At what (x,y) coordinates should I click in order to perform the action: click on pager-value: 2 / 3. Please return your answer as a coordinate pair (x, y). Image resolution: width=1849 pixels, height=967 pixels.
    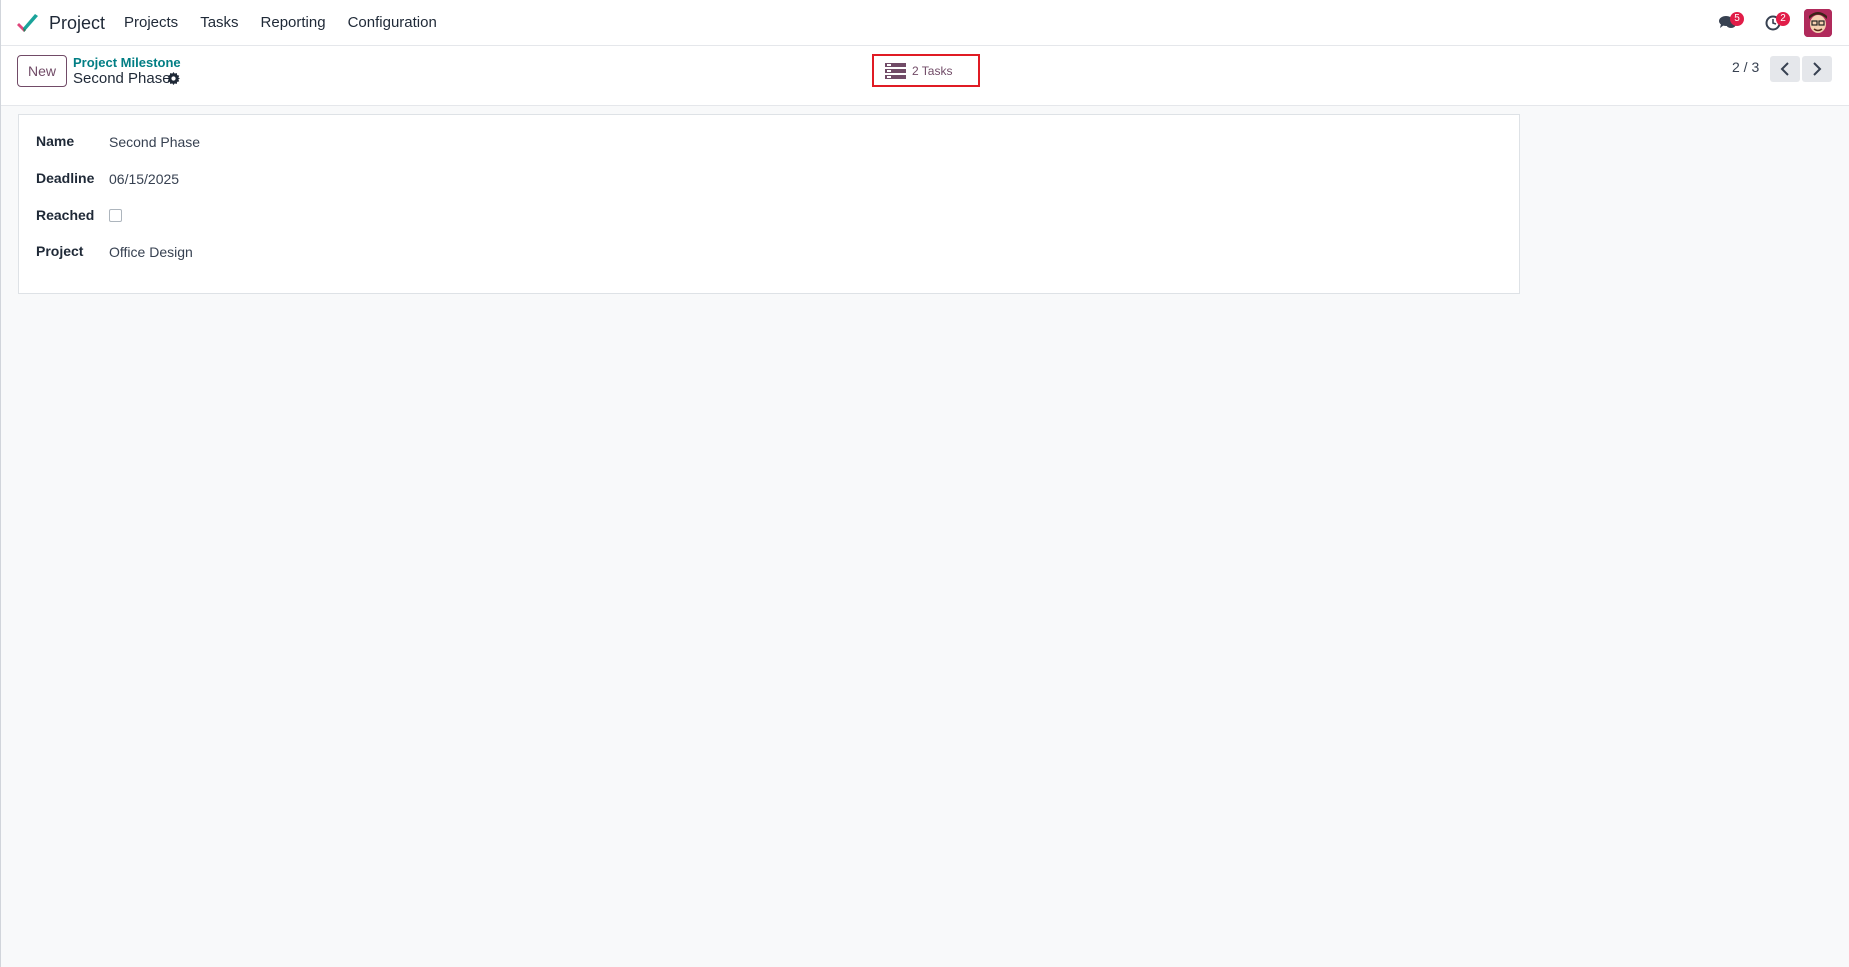
    Looking at the image, I should click on (1745, 67).